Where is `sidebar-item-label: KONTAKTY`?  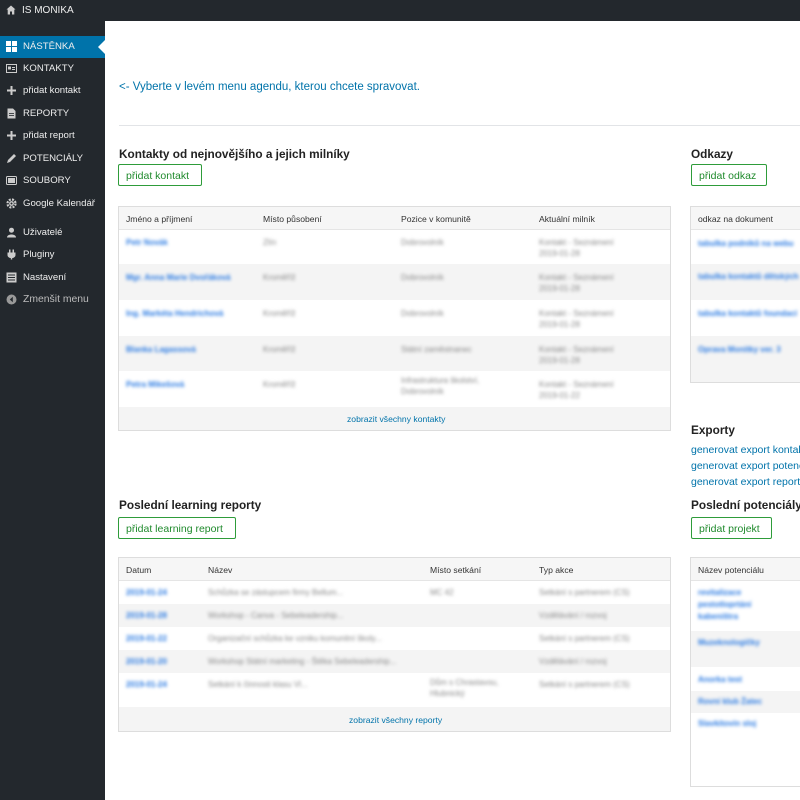 sidebar-item-label: KONTAKTY is located at coordinates (48, 68).